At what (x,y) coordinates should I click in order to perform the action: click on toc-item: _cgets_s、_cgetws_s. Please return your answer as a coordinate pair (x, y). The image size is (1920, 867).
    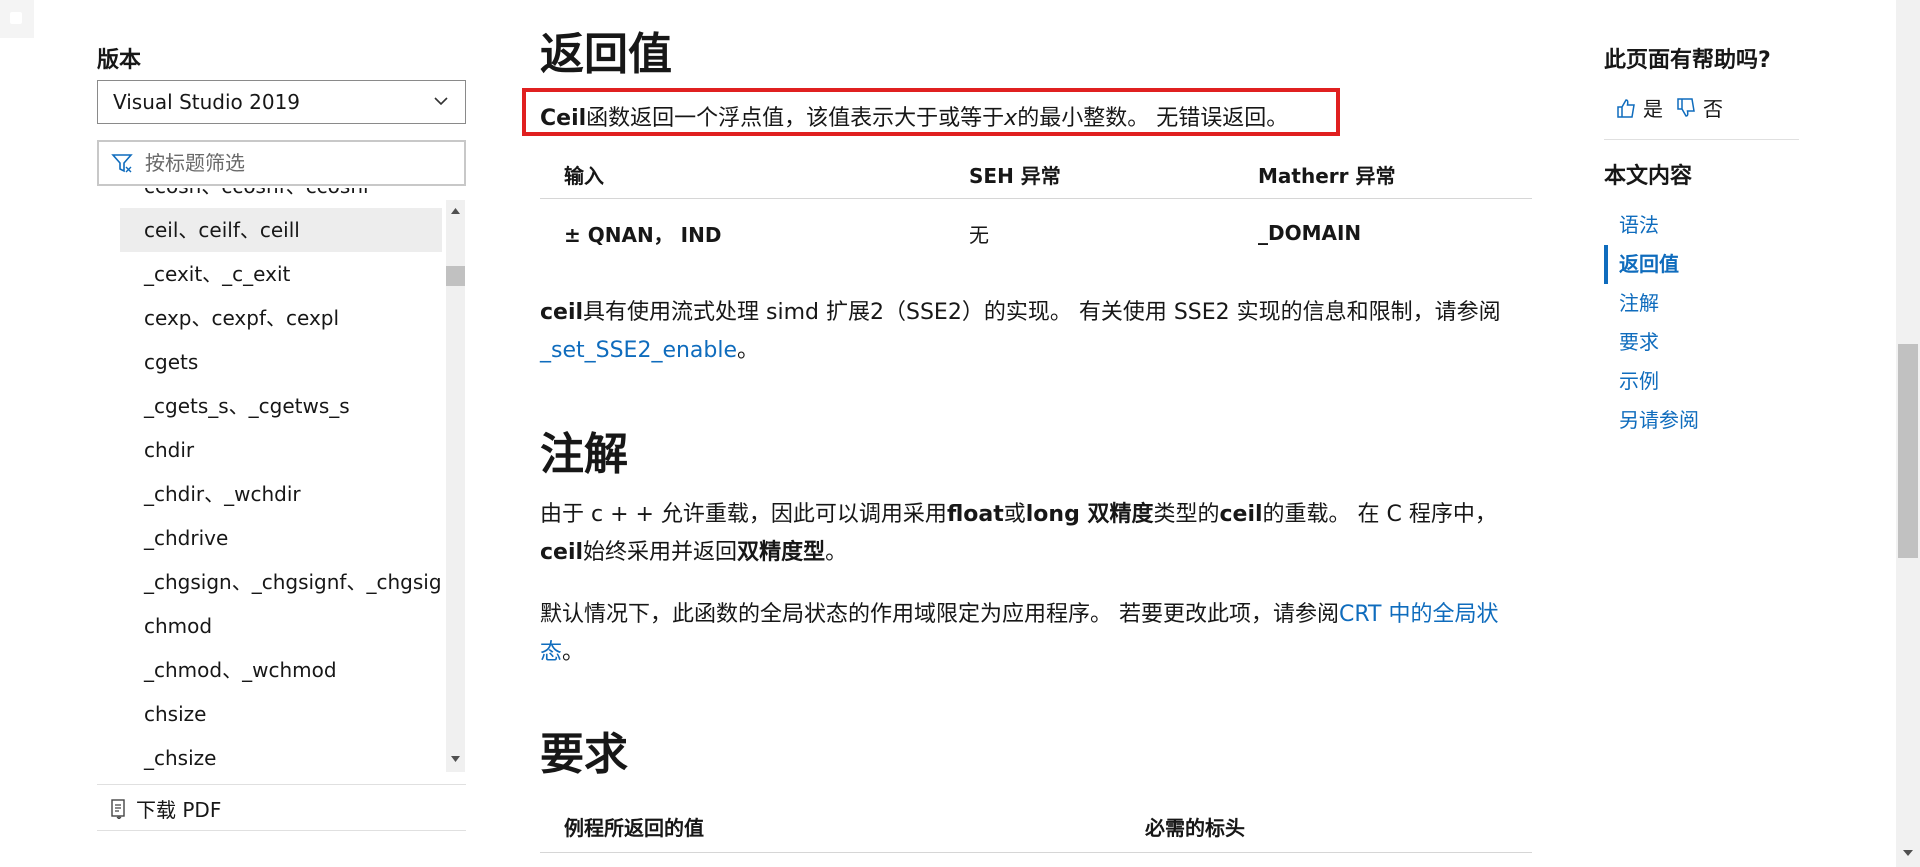
    Looking at the image, I should click on (281, 406).